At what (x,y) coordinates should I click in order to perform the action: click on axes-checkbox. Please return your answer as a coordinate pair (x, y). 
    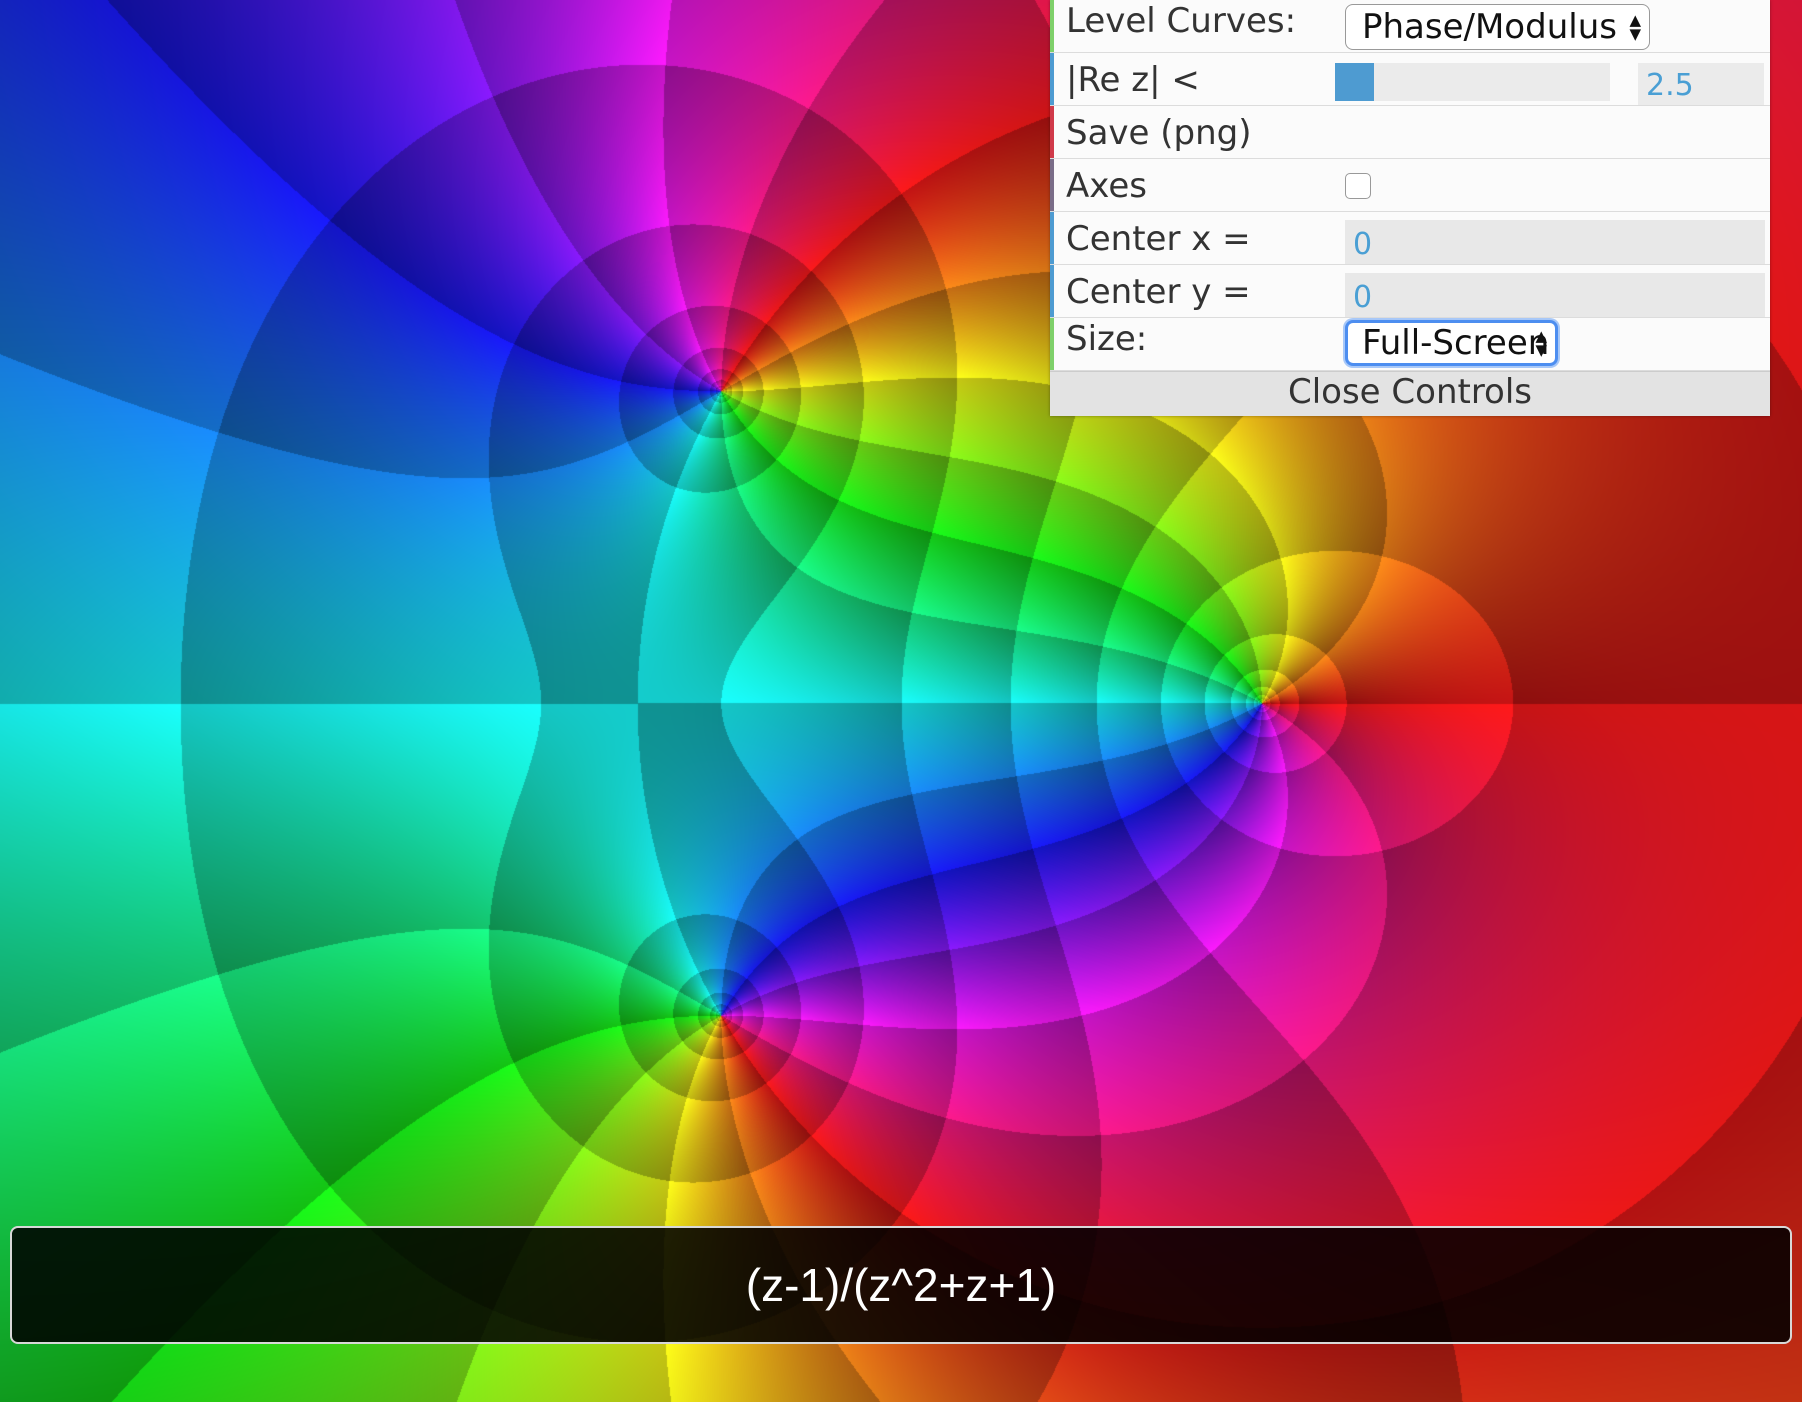
    Looking at the image, I should click on (1358, 186).